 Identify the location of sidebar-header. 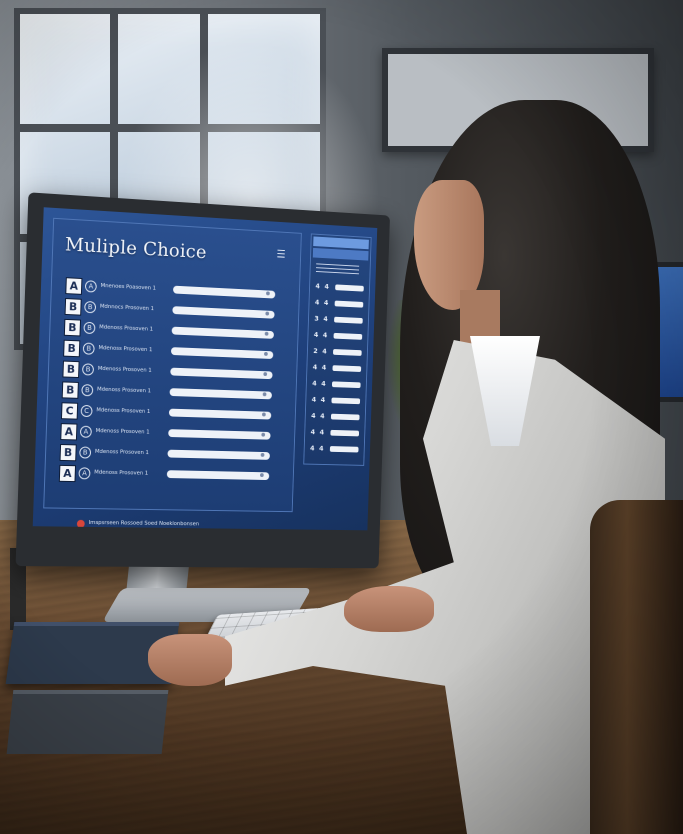
(341, 243).